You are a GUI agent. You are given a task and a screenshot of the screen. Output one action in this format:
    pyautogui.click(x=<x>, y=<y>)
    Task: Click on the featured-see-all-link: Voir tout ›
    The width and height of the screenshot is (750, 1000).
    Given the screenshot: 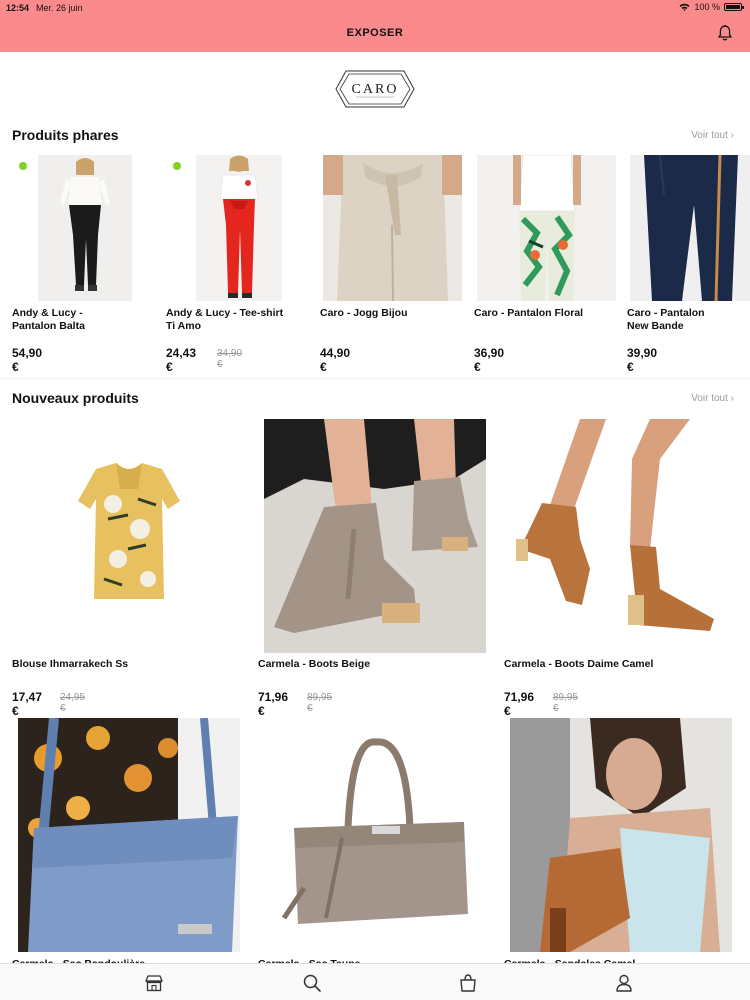 What is the action you would take?
    pyautogui.click(x=712, y=135)
    